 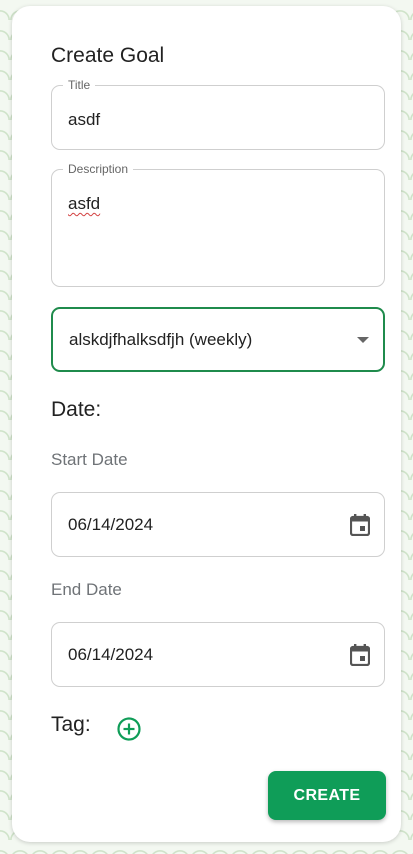 What do you see at coordinates (218, 113) in the screenshot?
I see `title-field: Title asdf` at bounding box center [218, 113].